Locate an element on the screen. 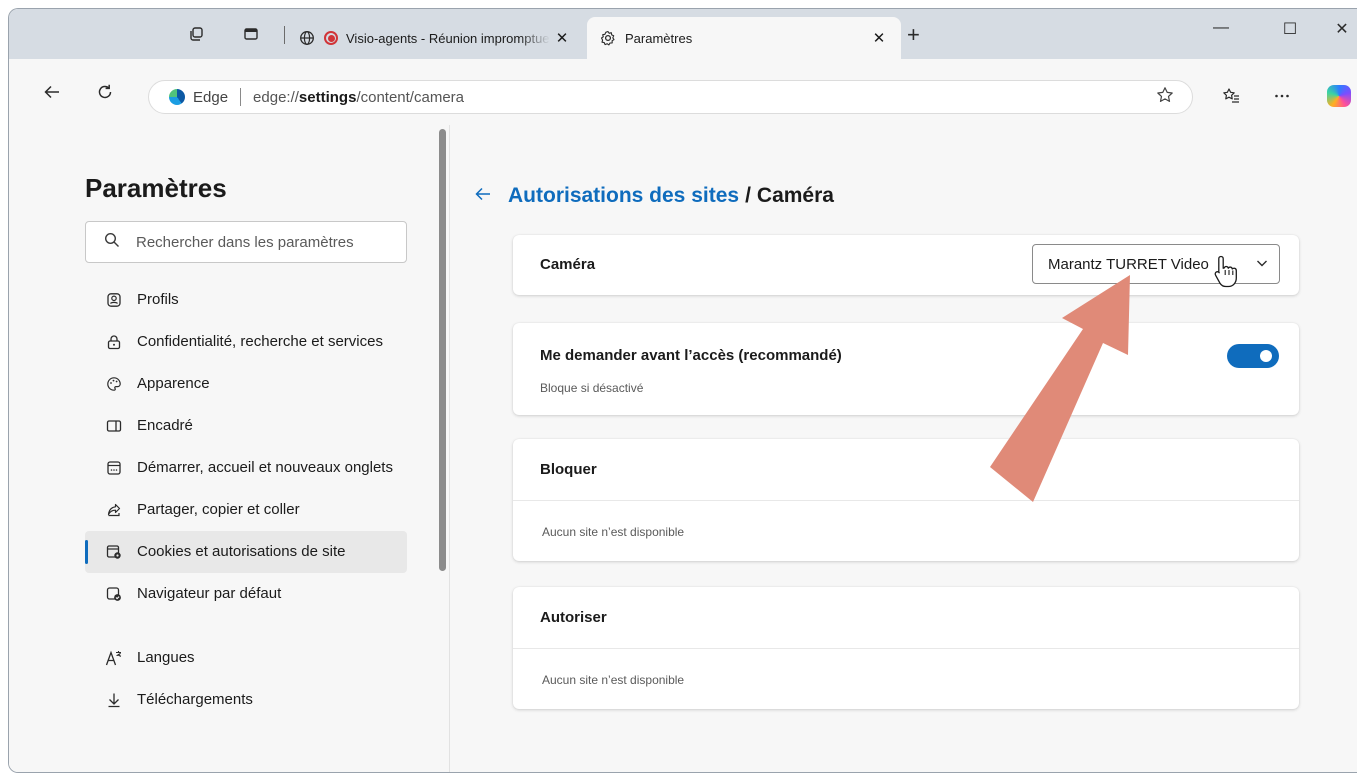 The image size is (1357, 781). share-icon is located at coordinates (114, 510).